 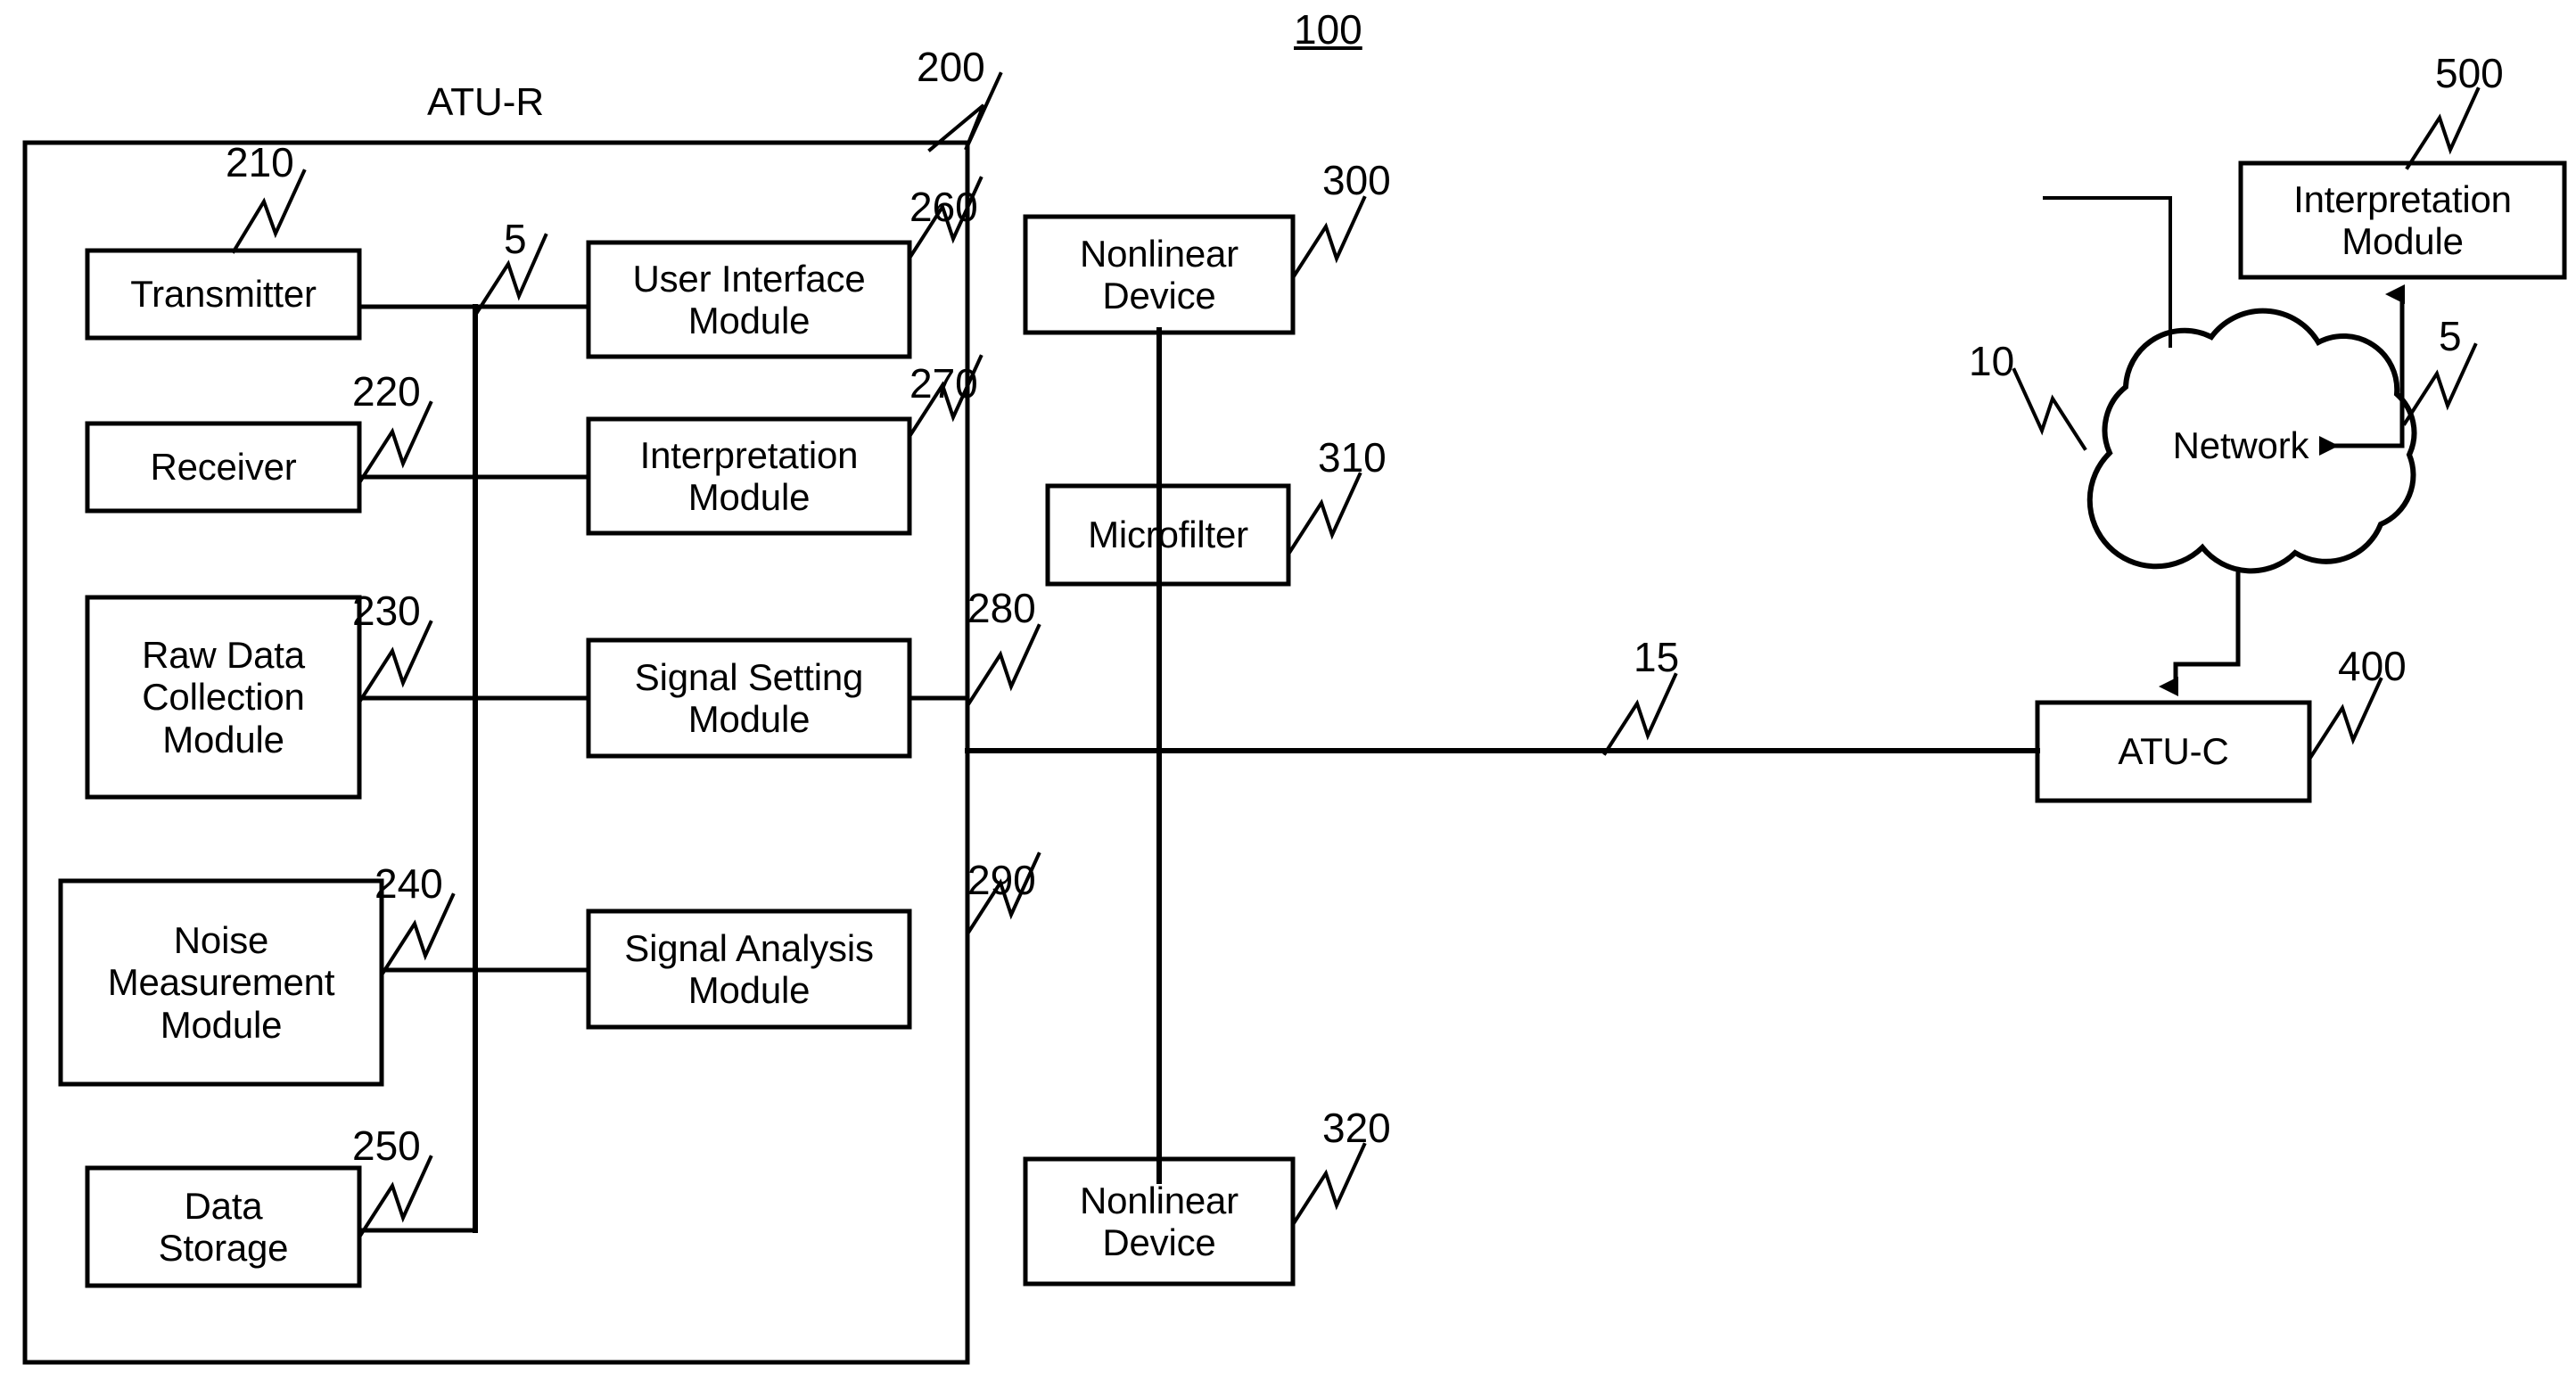 I want to click on cloud-top-stub, so click(x=2107, y=272).